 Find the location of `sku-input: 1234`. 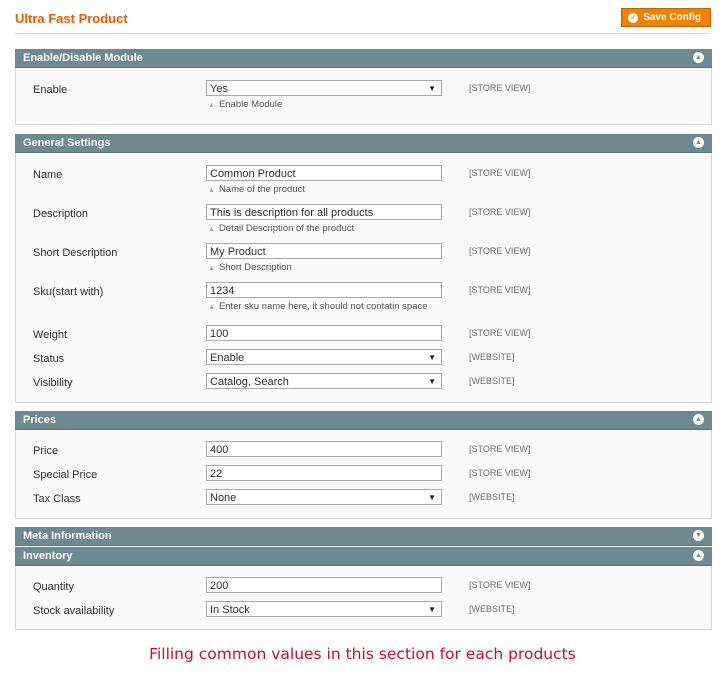

sku-input: 1234 is located at coordinates (324, 290).